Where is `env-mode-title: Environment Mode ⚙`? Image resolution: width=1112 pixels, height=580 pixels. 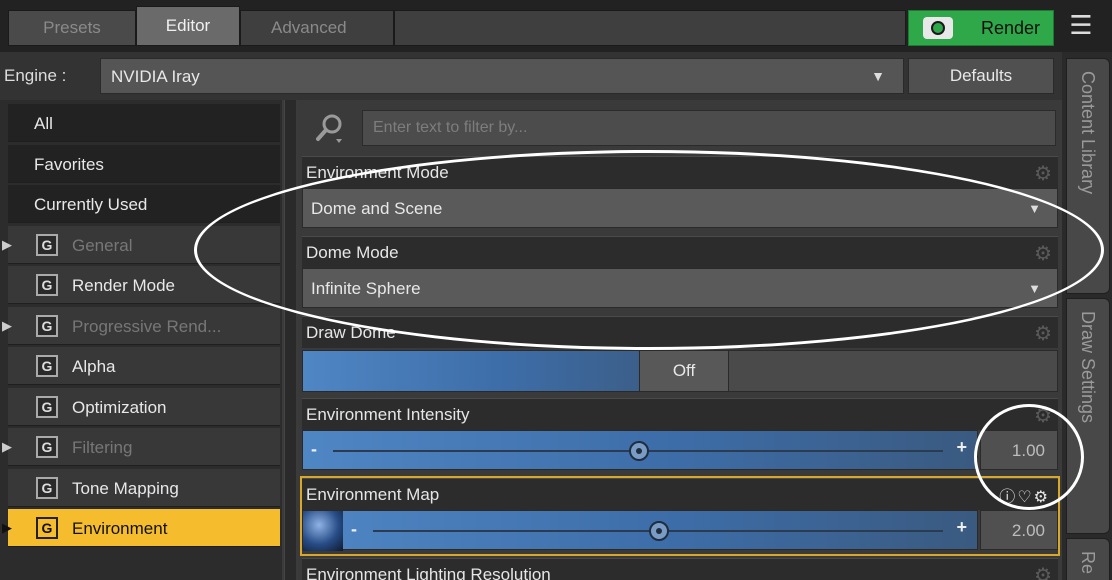
env-mode-title: Environment Mode ⚙ is located at coordinates (680, 172).